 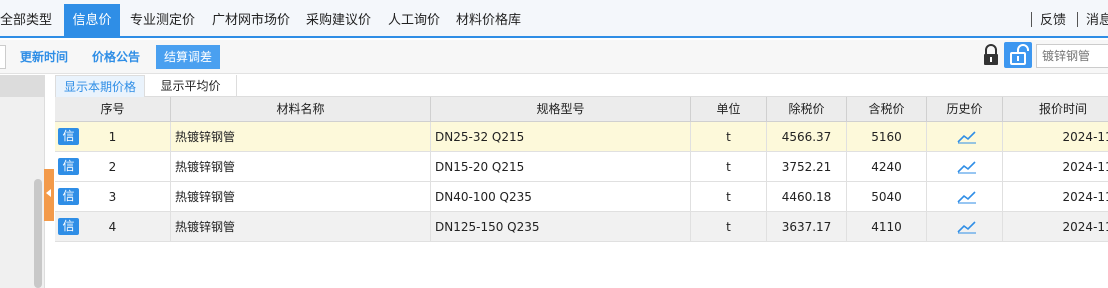 I want to click on tax-included-price: 4240, so click(x=887, y=167).